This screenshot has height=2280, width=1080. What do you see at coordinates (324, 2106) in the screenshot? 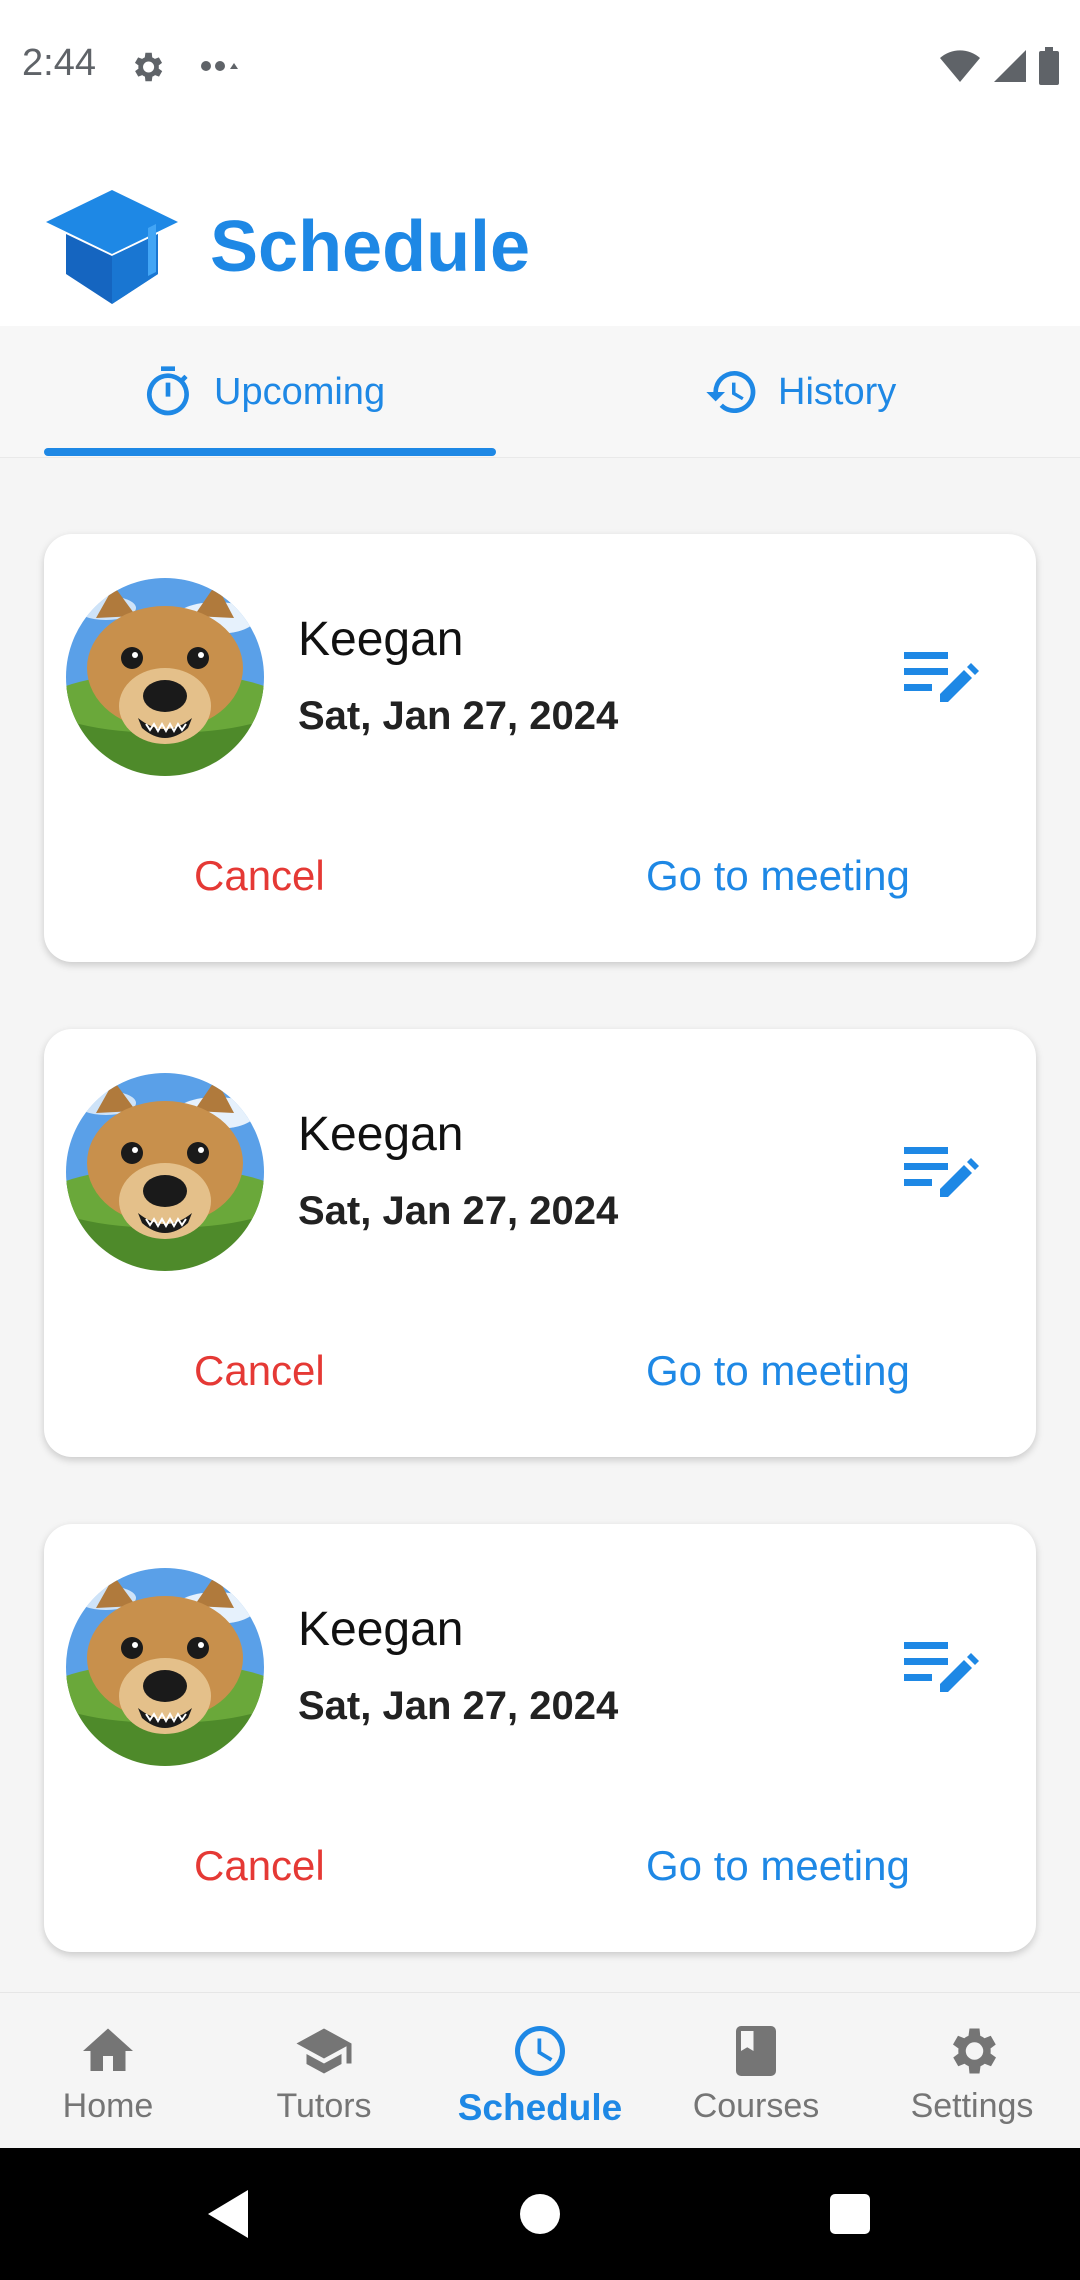
I see `nav-tutors-label: Tutors` at bounding box center [324, 2106].